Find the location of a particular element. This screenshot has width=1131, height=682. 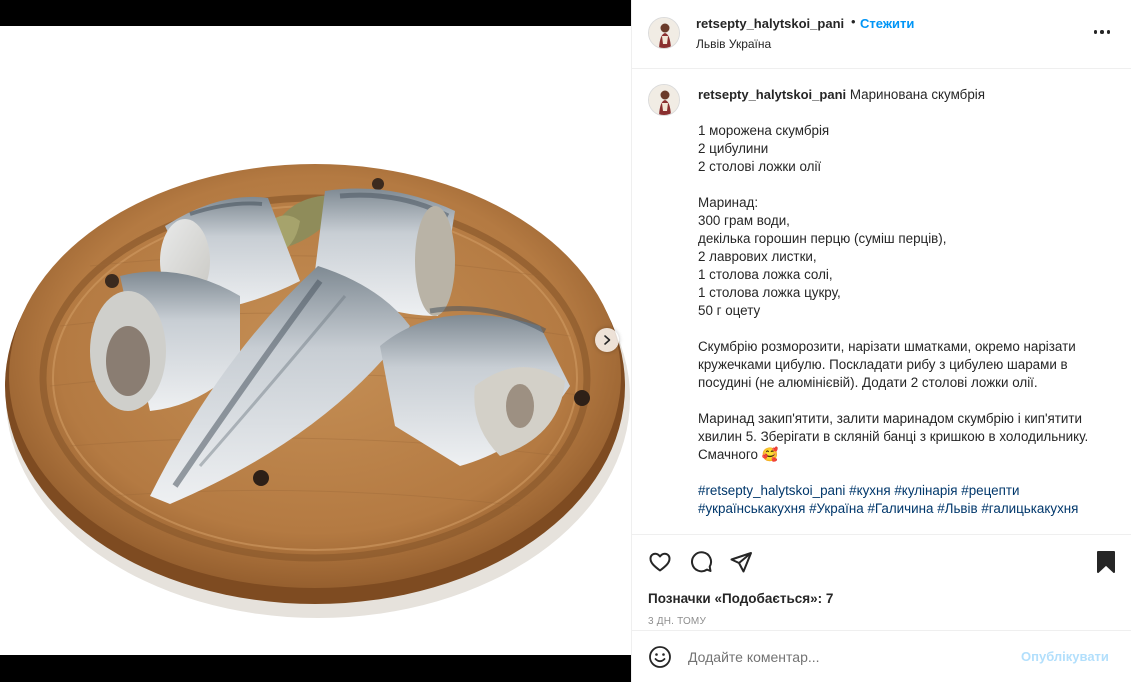

next-photo-button is located at coordinates (607, 340).